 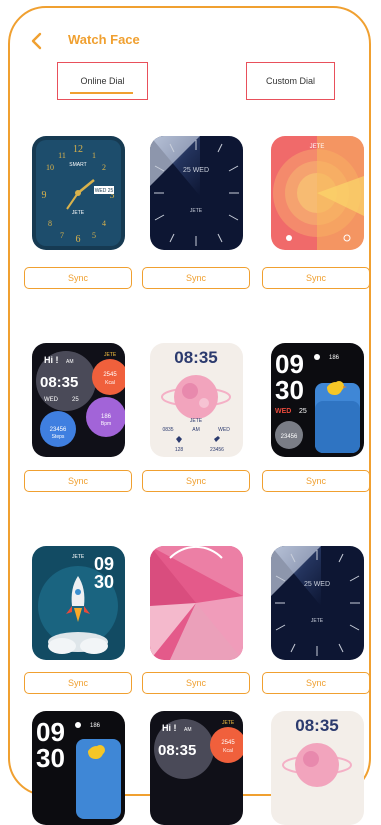 I want to click on face-b1: 0835, so click(x=167, y=430).